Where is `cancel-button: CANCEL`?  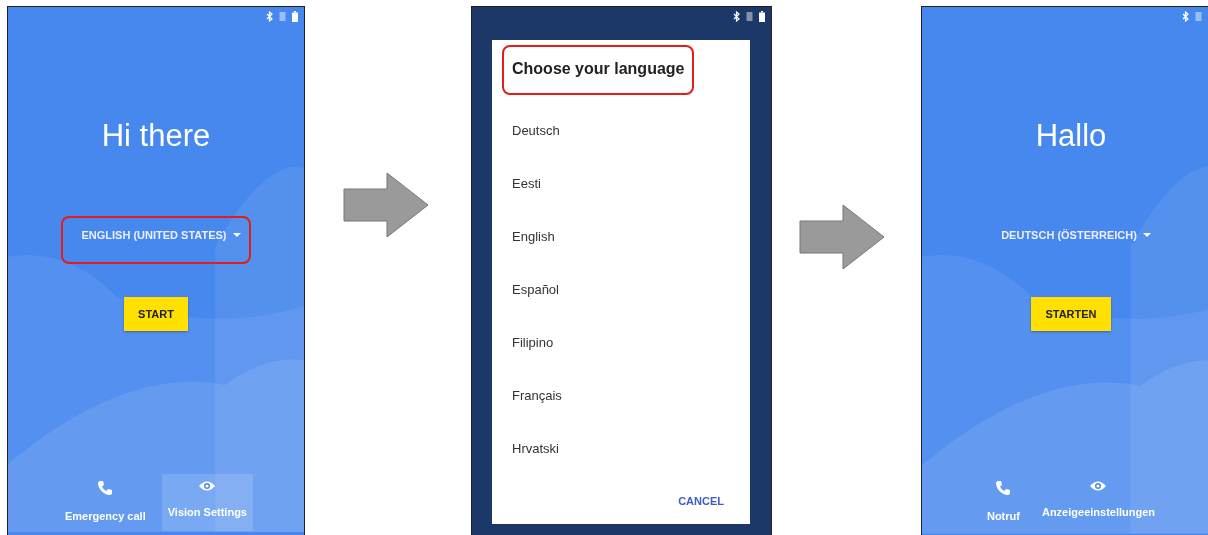
cancel-button: CANCEL is located at coordinates (701, 500).